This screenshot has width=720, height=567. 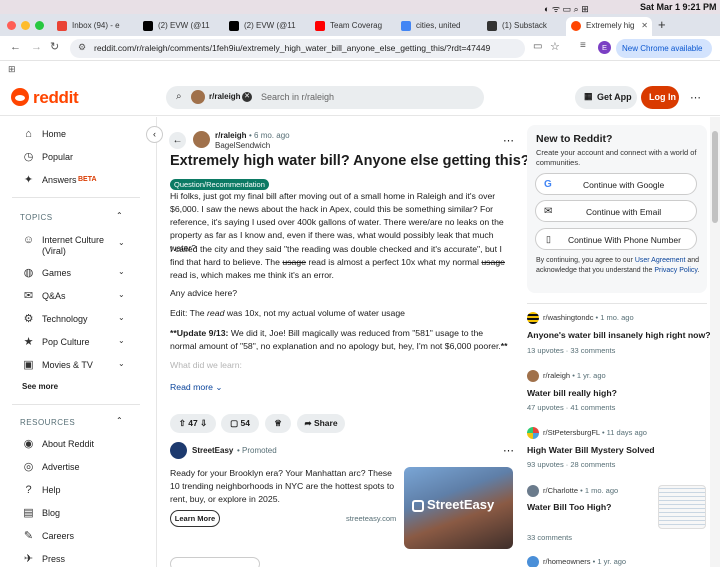 I want to click on nav-label: Internet Culture (Viral), so click(x=73, y=245).